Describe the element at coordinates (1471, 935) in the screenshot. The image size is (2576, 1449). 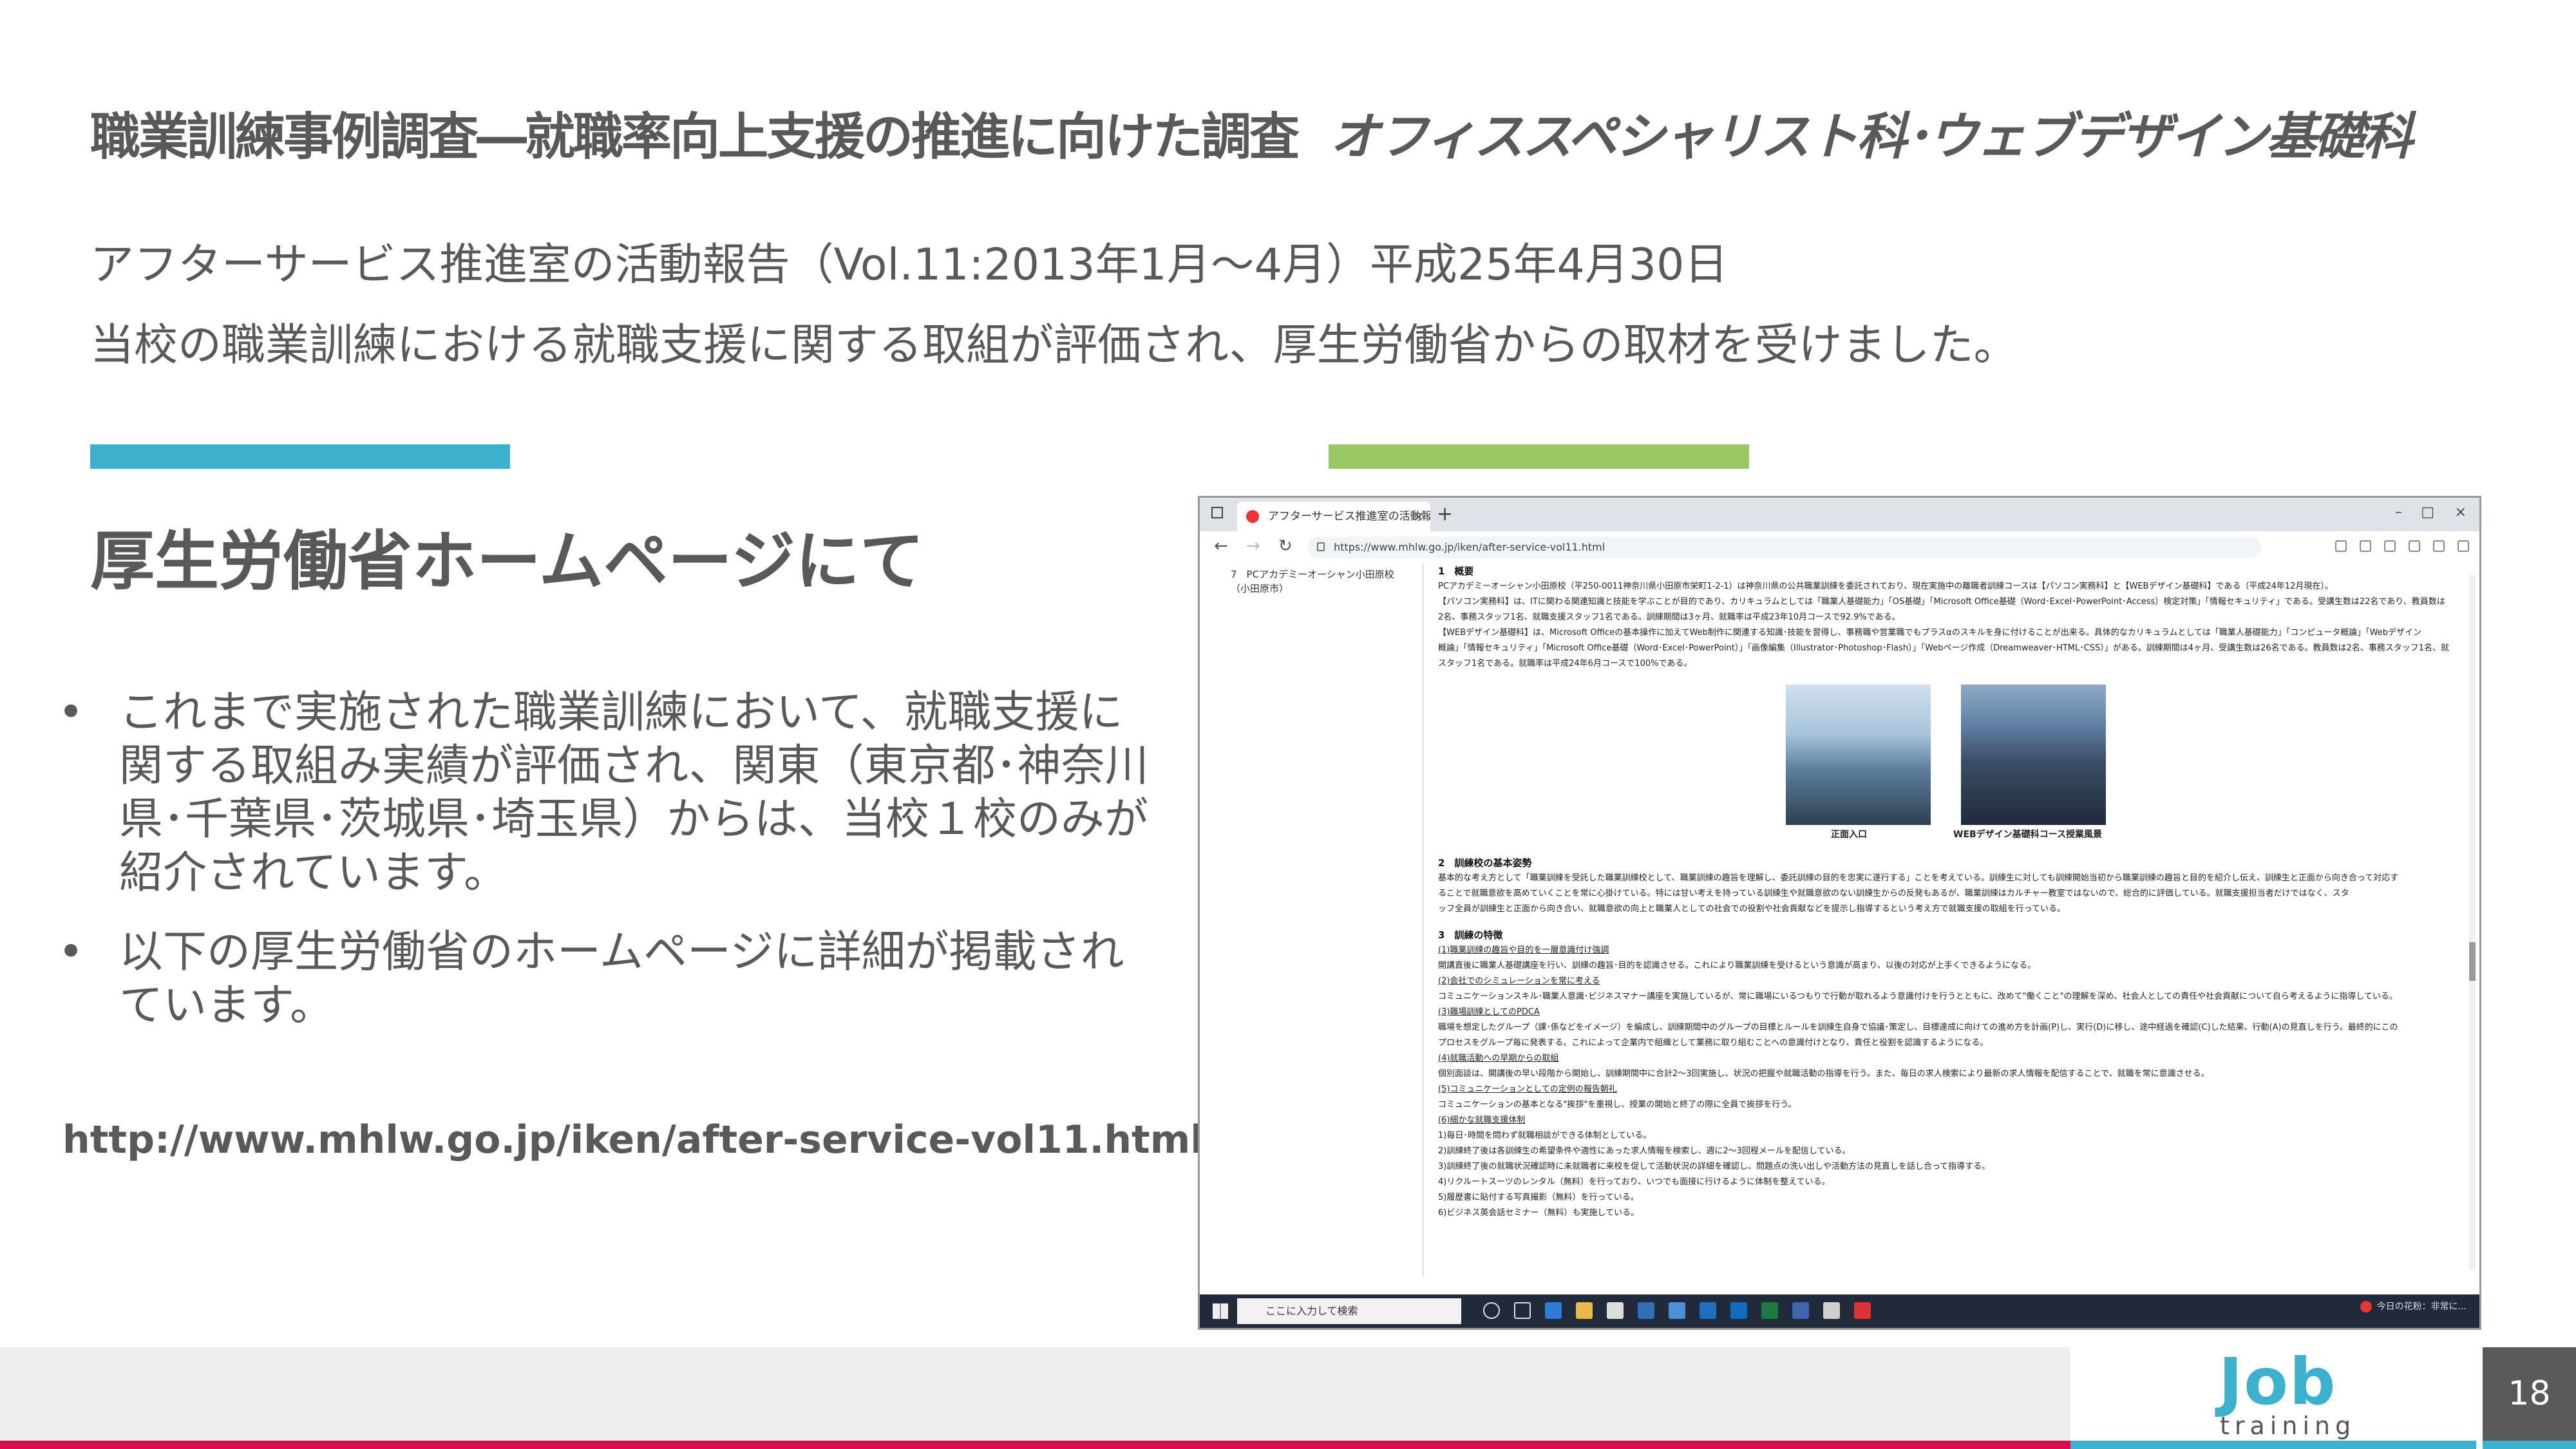
I see `section-title: 3 訓練の特徴` at that location.